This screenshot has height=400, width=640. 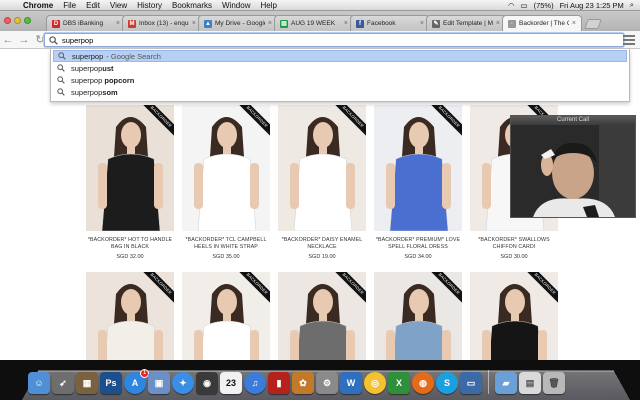 I want to click on suggestion-hint: - Google Search, so click(x=133, y=56).